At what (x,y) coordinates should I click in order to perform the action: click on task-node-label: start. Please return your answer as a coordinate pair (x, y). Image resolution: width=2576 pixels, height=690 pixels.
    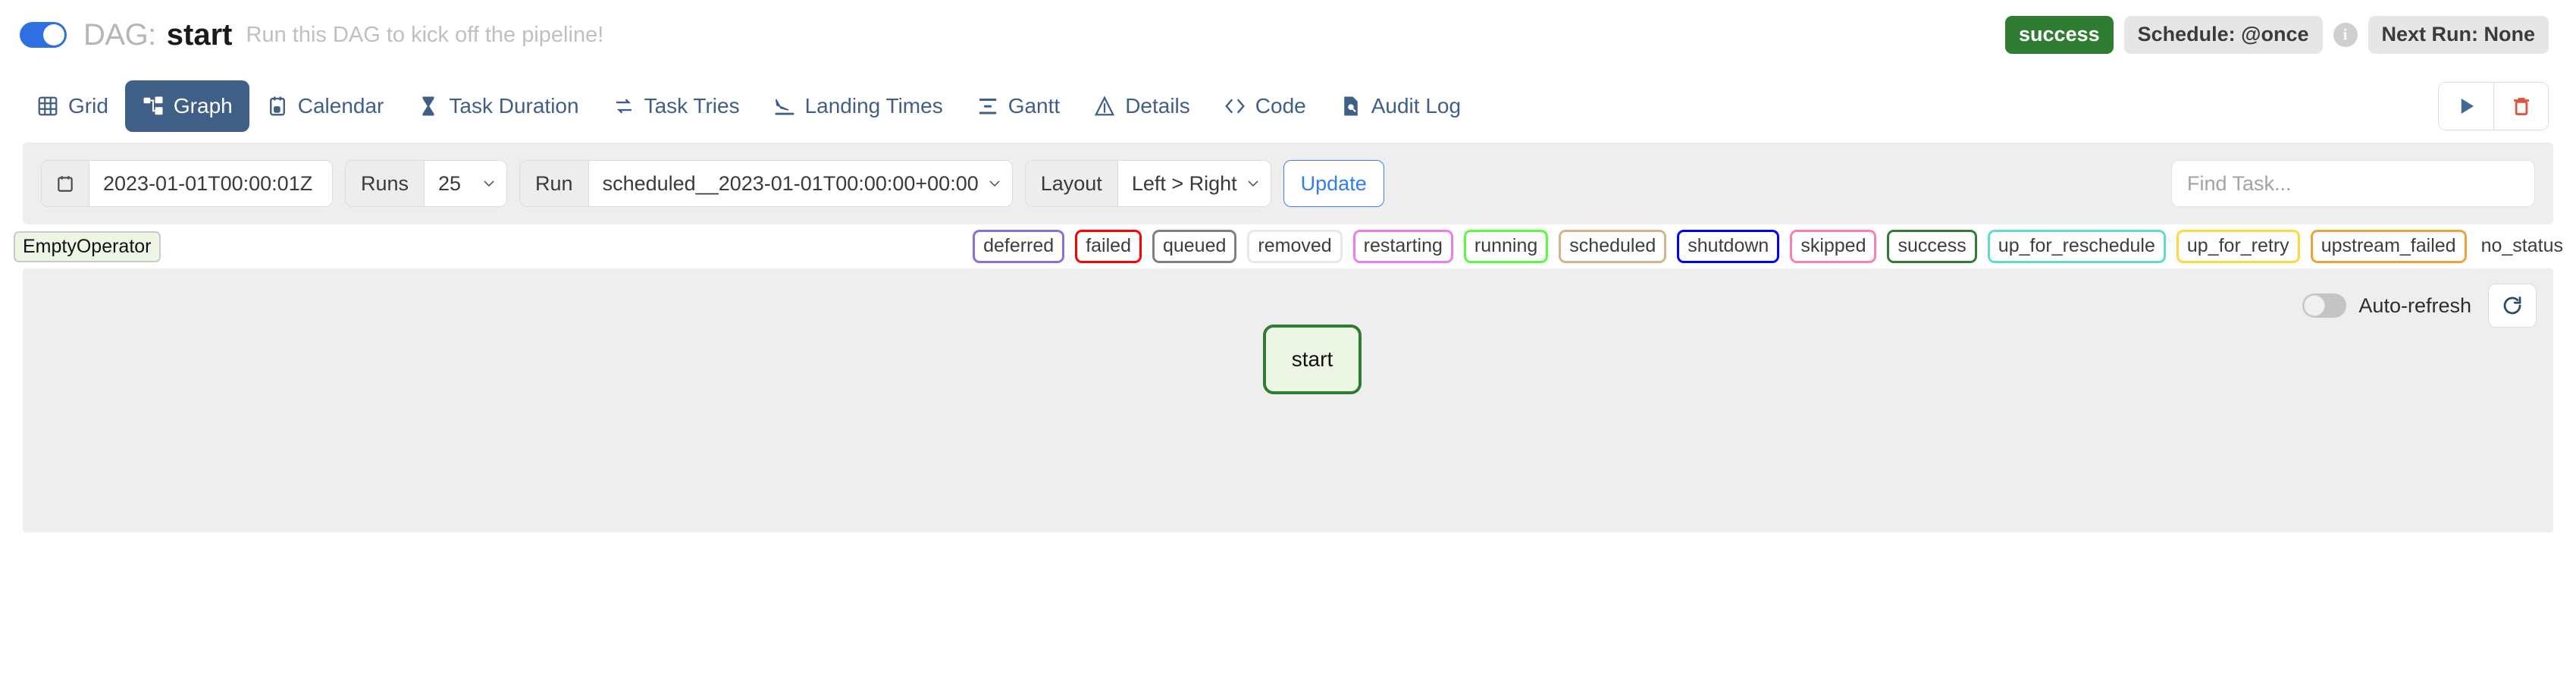
    Looking at the image, I should click on (1312, 359).